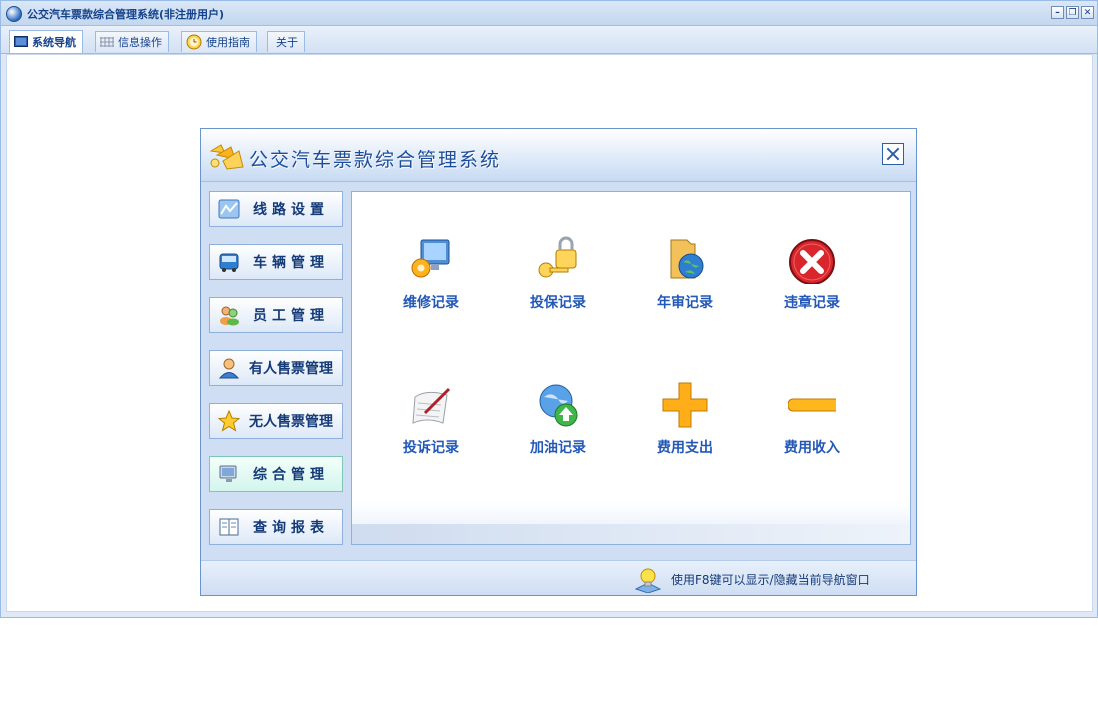  Describe the element at coordinates (107, 42) in the screenshot. I see `grid-icon` at that location.